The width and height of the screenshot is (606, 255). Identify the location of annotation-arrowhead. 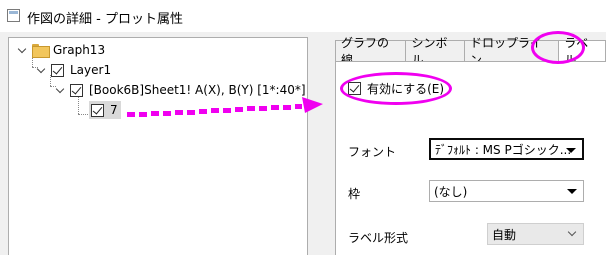
(312, 105).